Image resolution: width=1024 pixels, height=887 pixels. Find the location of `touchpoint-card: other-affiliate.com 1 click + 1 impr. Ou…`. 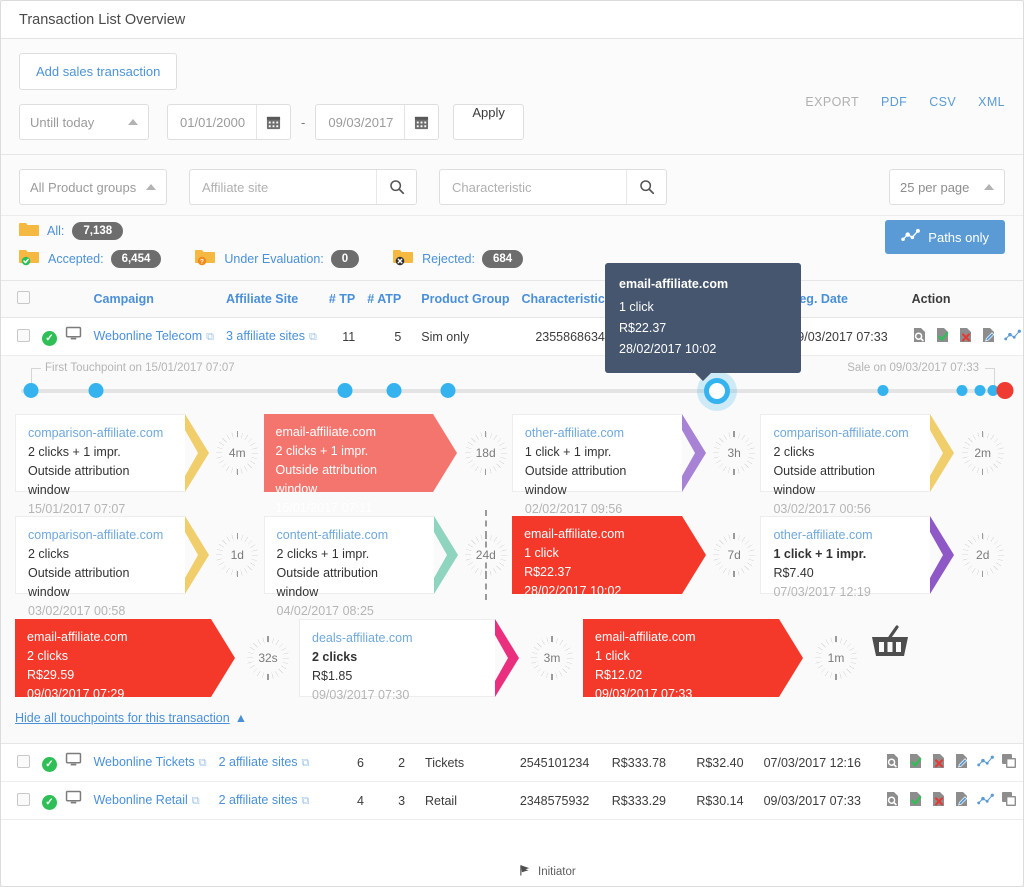

touchpoint-card: other-affiliate.com 1 click + 1 impr. Ou… is located at coordinates (596, 465).